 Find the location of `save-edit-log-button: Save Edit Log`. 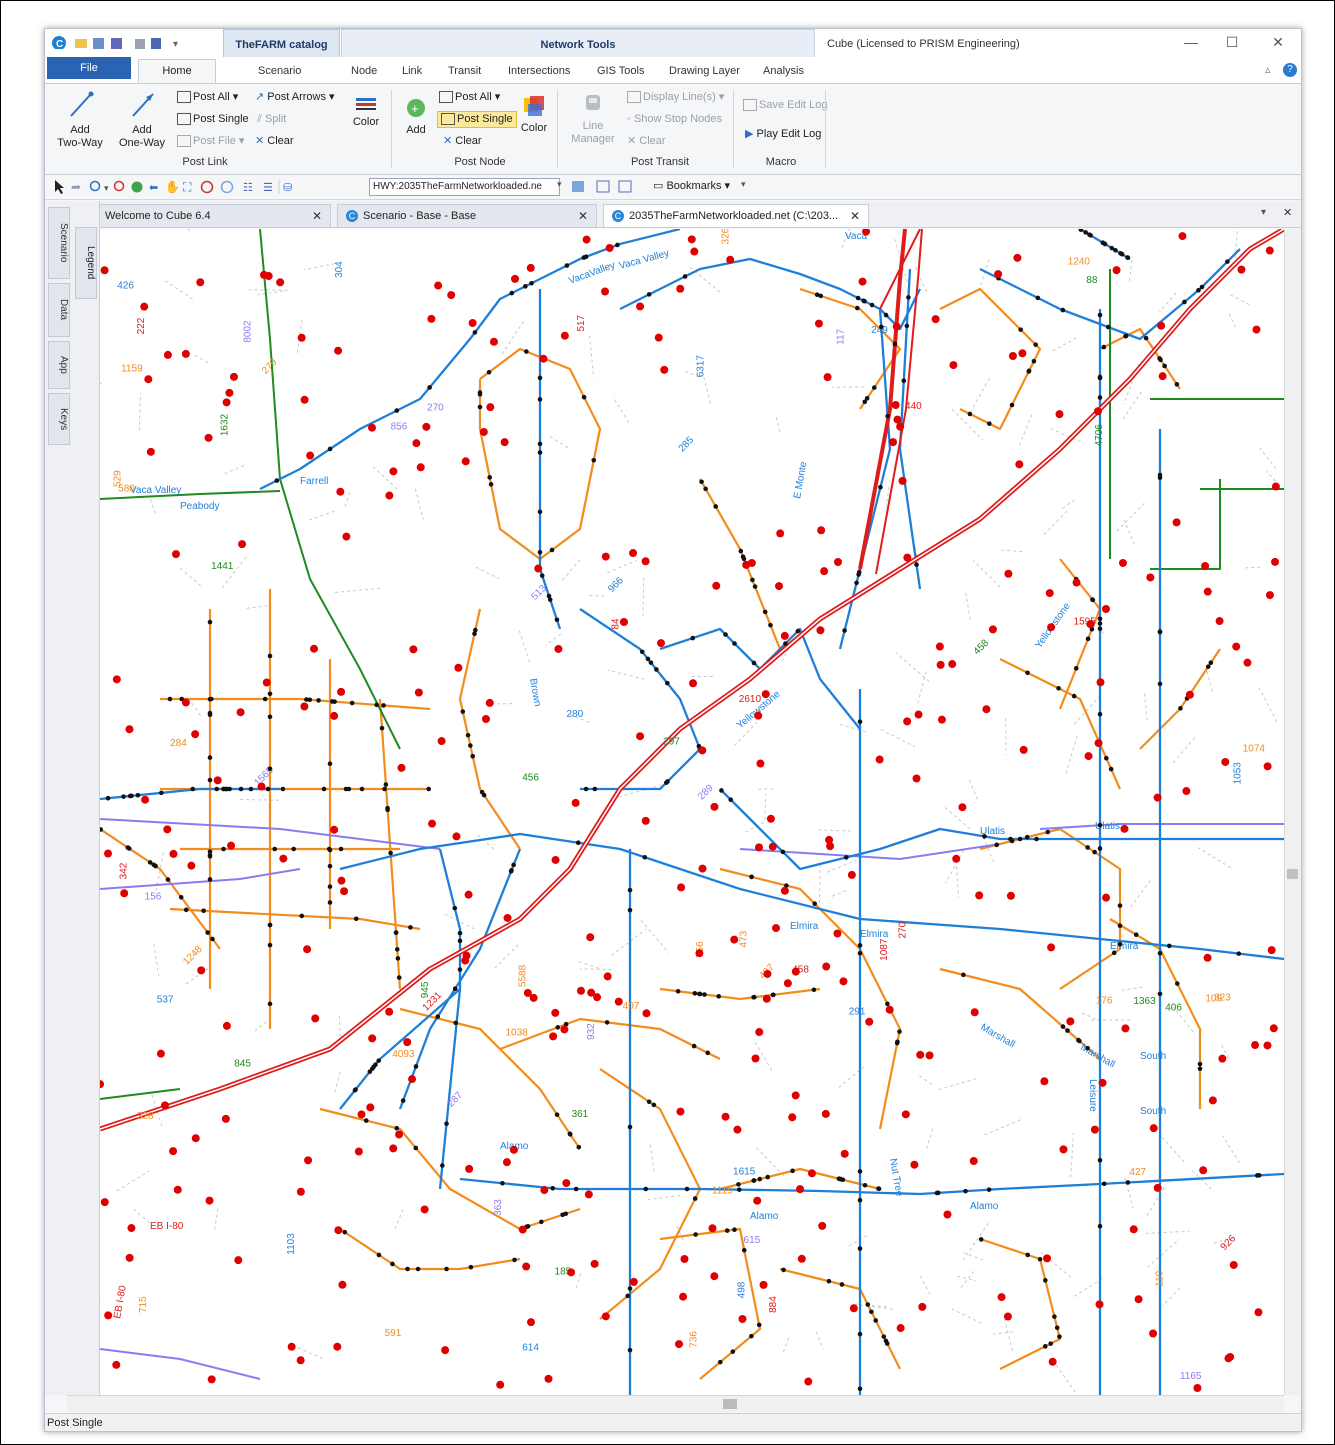

save-edit-log-button: Save Edit Log is located at coordinates (785, 105).